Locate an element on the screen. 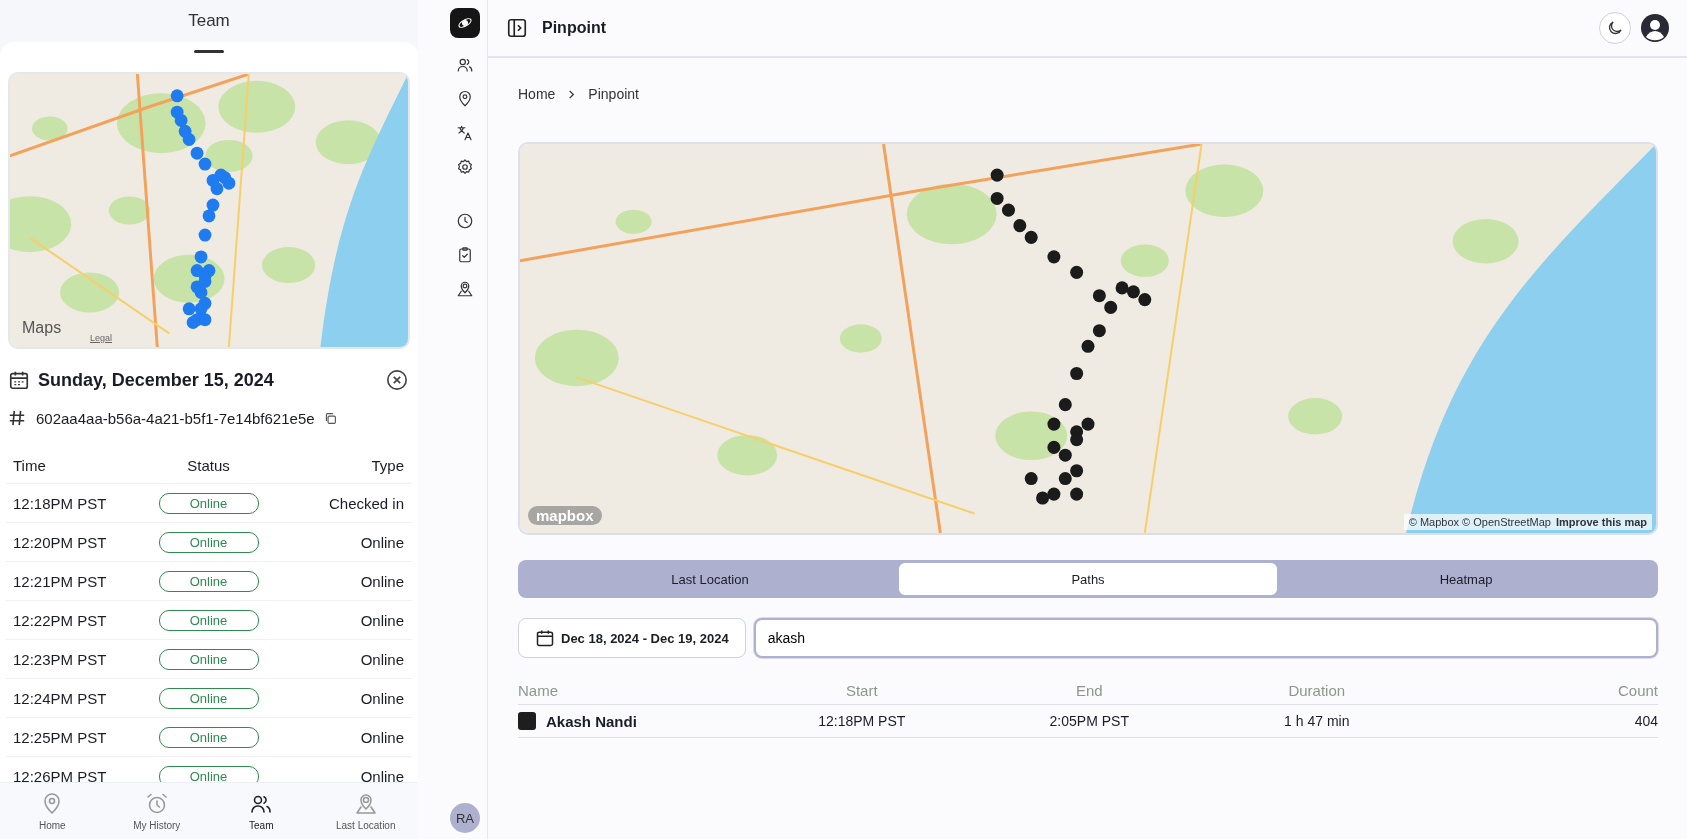 The image size is (1687, 839). table-cell-text: 12:26PM PST is located at coordinates (60, 774).